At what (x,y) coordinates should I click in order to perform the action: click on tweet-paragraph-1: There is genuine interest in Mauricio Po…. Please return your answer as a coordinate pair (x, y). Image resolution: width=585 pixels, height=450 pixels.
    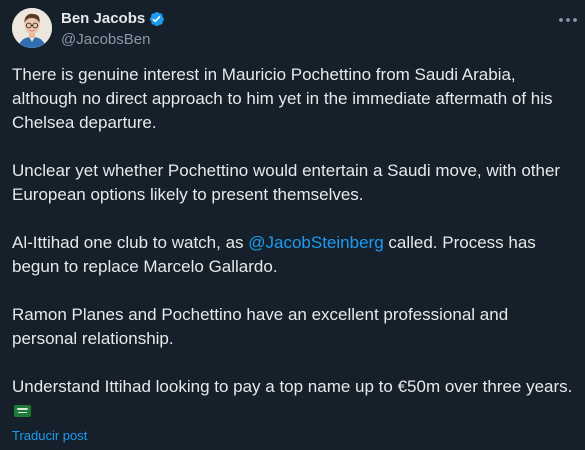
    Looking at the image, I should click on (282, 98).